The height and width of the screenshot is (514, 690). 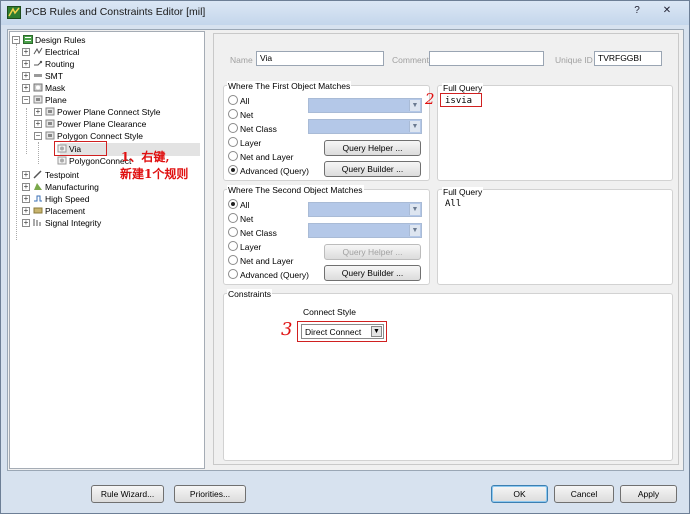 What do you see at coordinates (365, 230) in the screenshot?
I see `second-netclass-combo: ▼` at bounding box center [365, 230].